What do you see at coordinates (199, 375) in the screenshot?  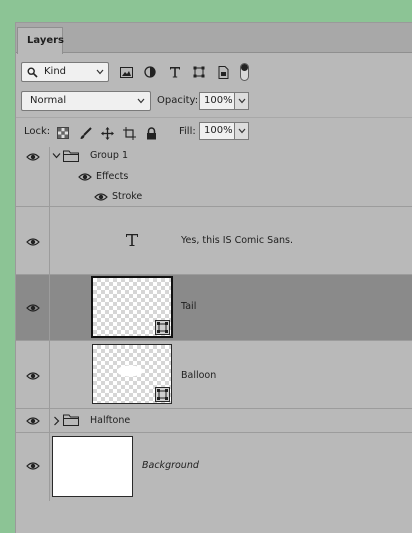 I see `layer-name: Balloon` at bounding box center [199, 375].